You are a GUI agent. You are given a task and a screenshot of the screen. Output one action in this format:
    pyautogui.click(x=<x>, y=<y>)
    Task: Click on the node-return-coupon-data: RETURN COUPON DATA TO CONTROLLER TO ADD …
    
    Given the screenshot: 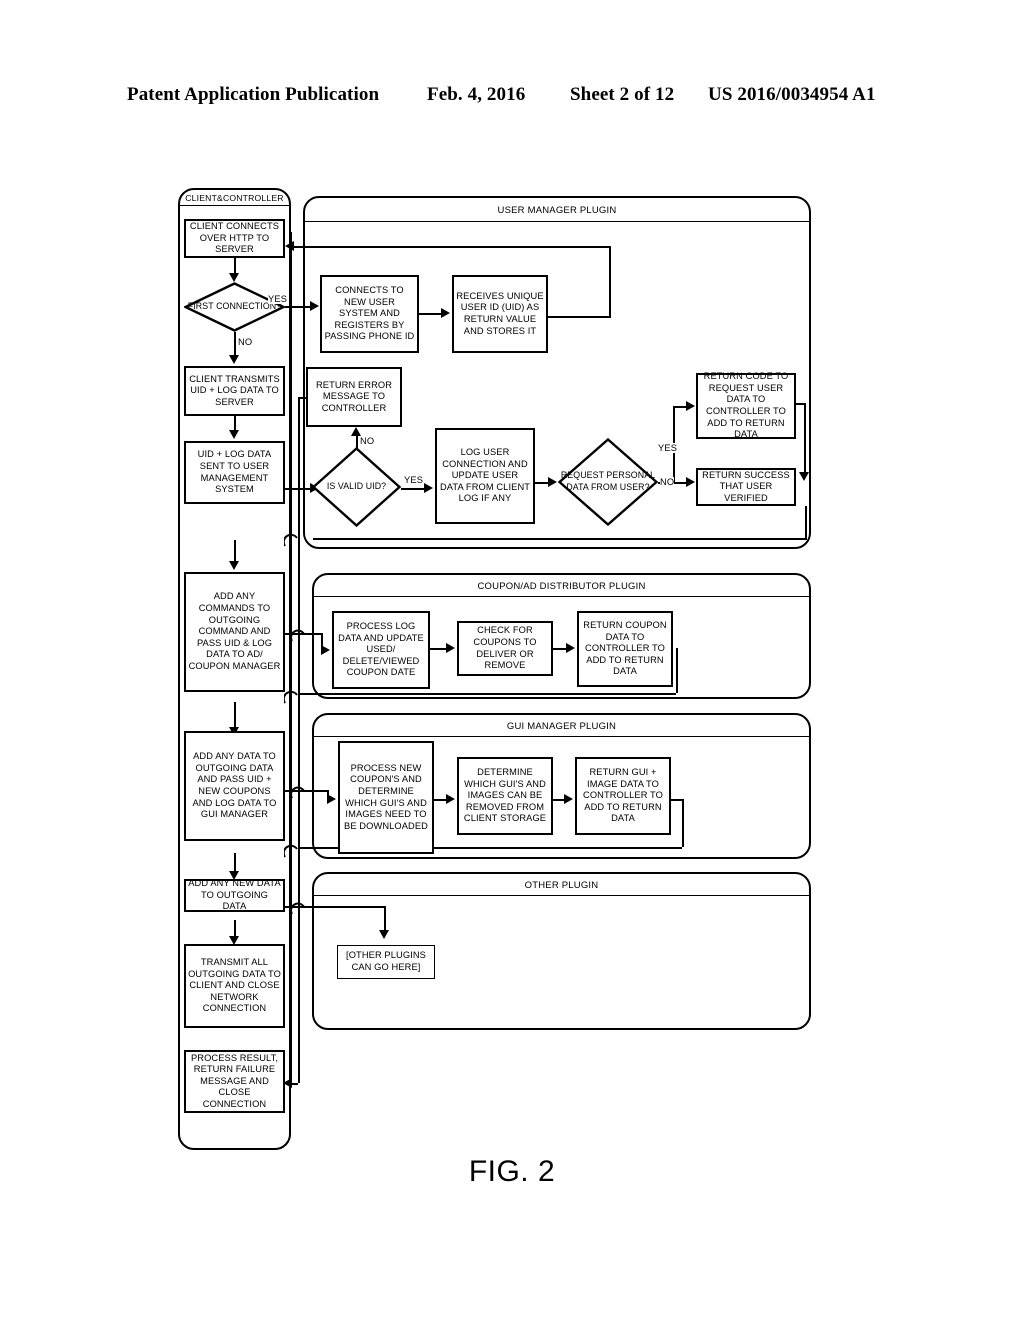 What is the action you would take?
    pyautogui.click(x=625, y=649)
    